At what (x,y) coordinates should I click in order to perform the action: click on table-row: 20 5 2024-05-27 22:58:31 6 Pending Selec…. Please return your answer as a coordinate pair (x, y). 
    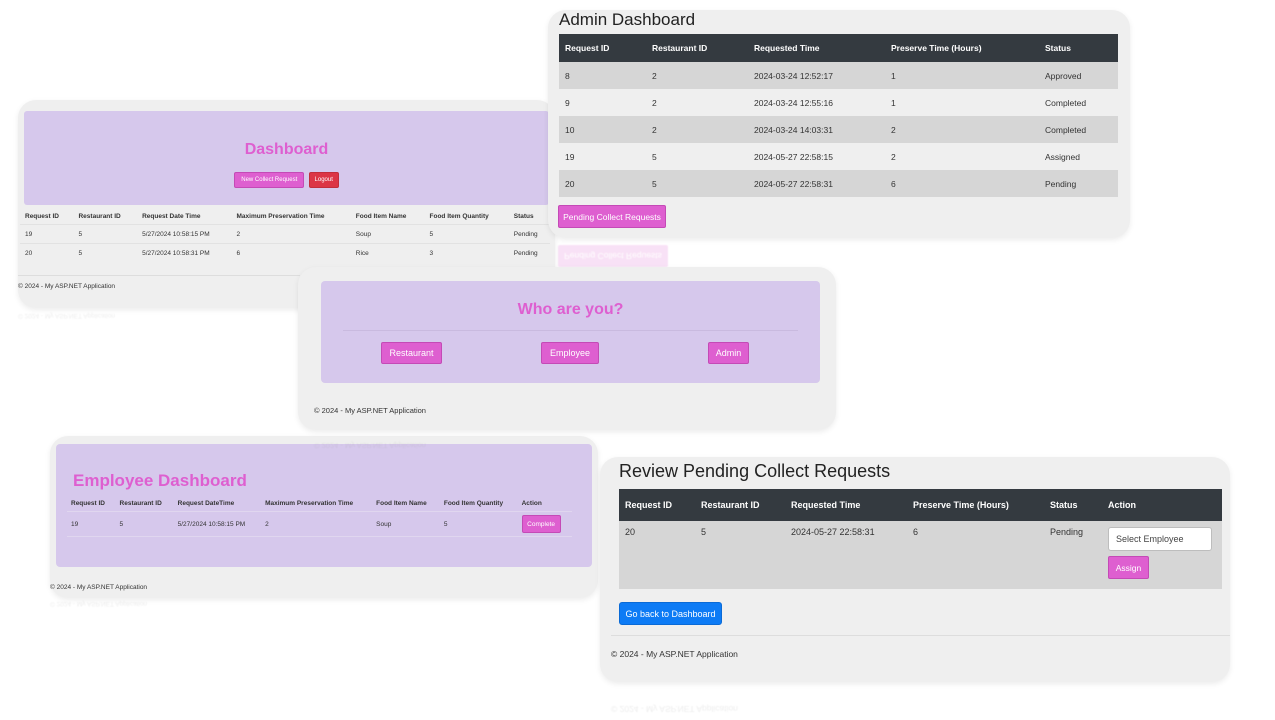
    Looking at the image, I should click on (920, 555).